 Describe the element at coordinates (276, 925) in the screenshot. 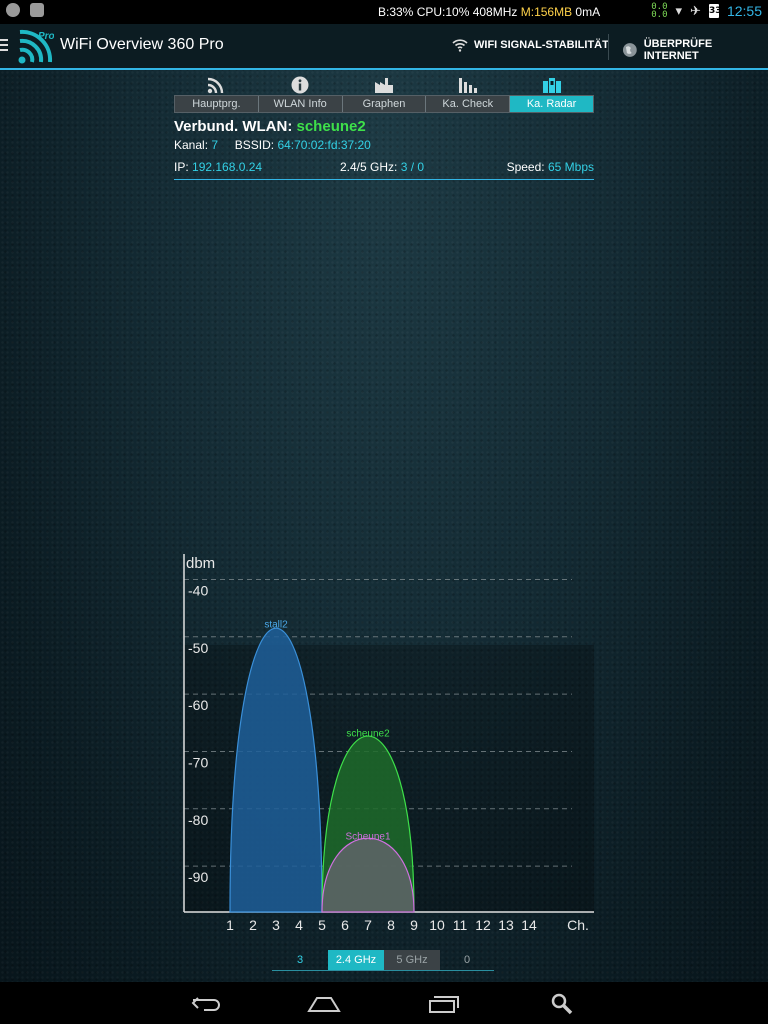

I see `x-tick-label: 3` at that location.